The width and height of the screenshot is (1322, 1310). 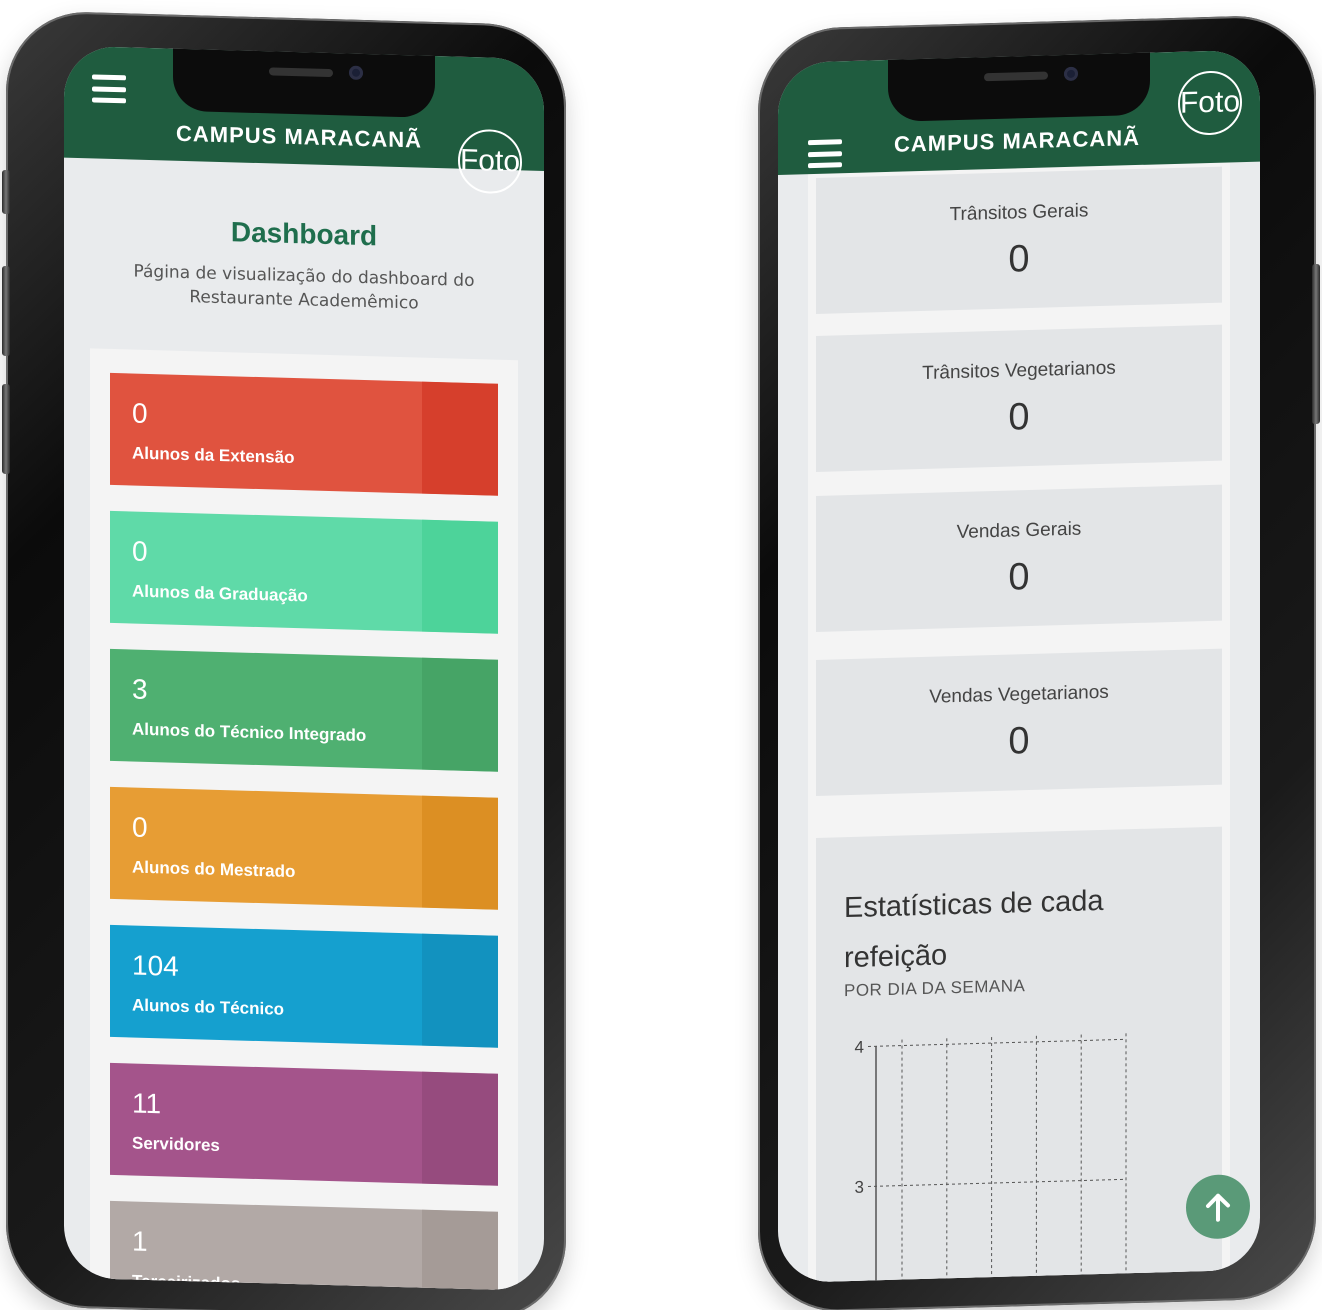 I want to click on stats-title: Estatísticas de cada refeição, so click(x=974, y=929).